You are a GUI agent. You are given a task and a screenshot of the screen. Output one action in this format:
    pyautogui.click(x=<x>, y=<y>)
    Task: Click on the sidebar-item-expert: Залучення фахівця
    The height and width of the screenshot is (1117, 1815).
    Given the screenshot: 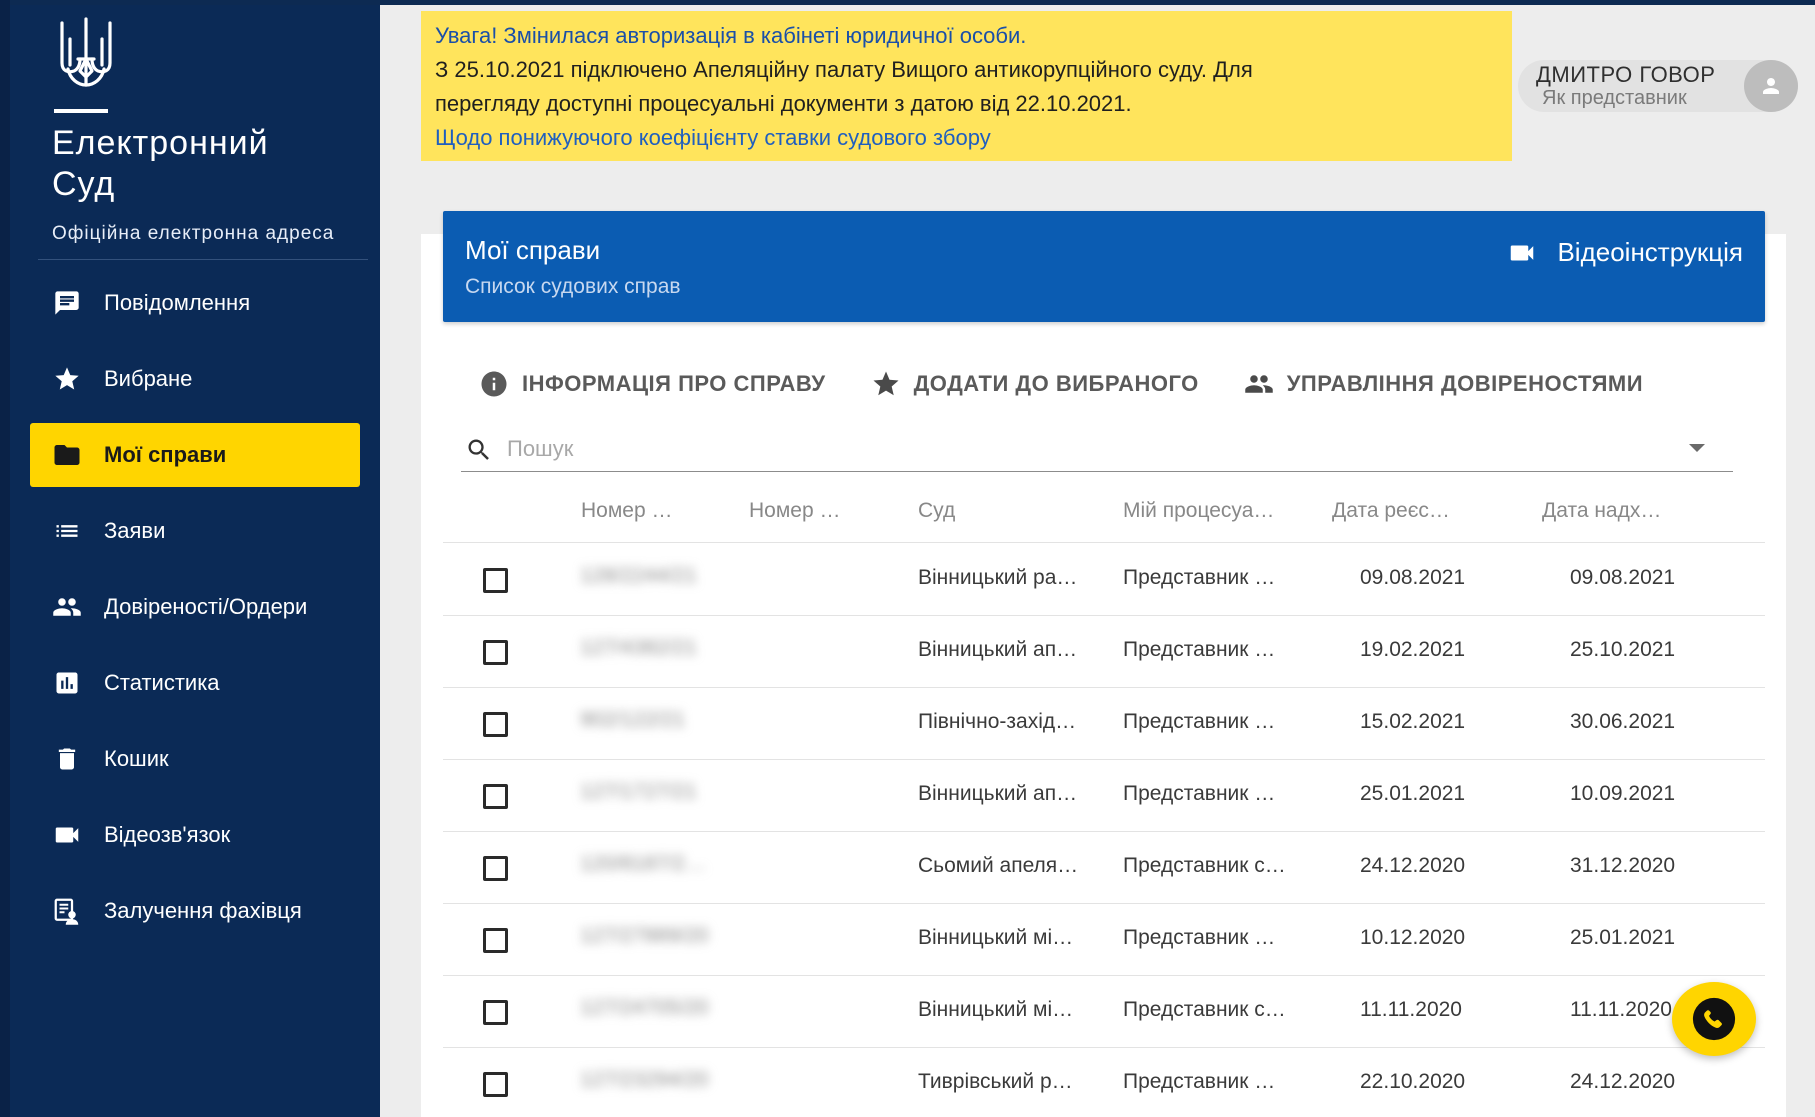 What is the action you would take?
    pyautogui.click(x=195, y=911)
    